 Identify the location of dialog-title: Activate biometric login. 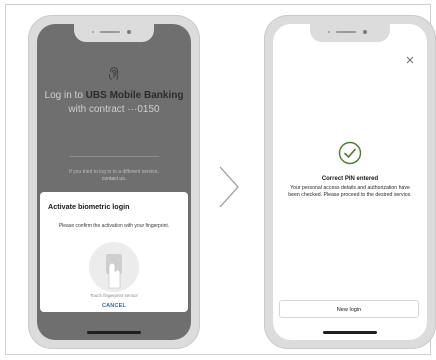
(89, 206).